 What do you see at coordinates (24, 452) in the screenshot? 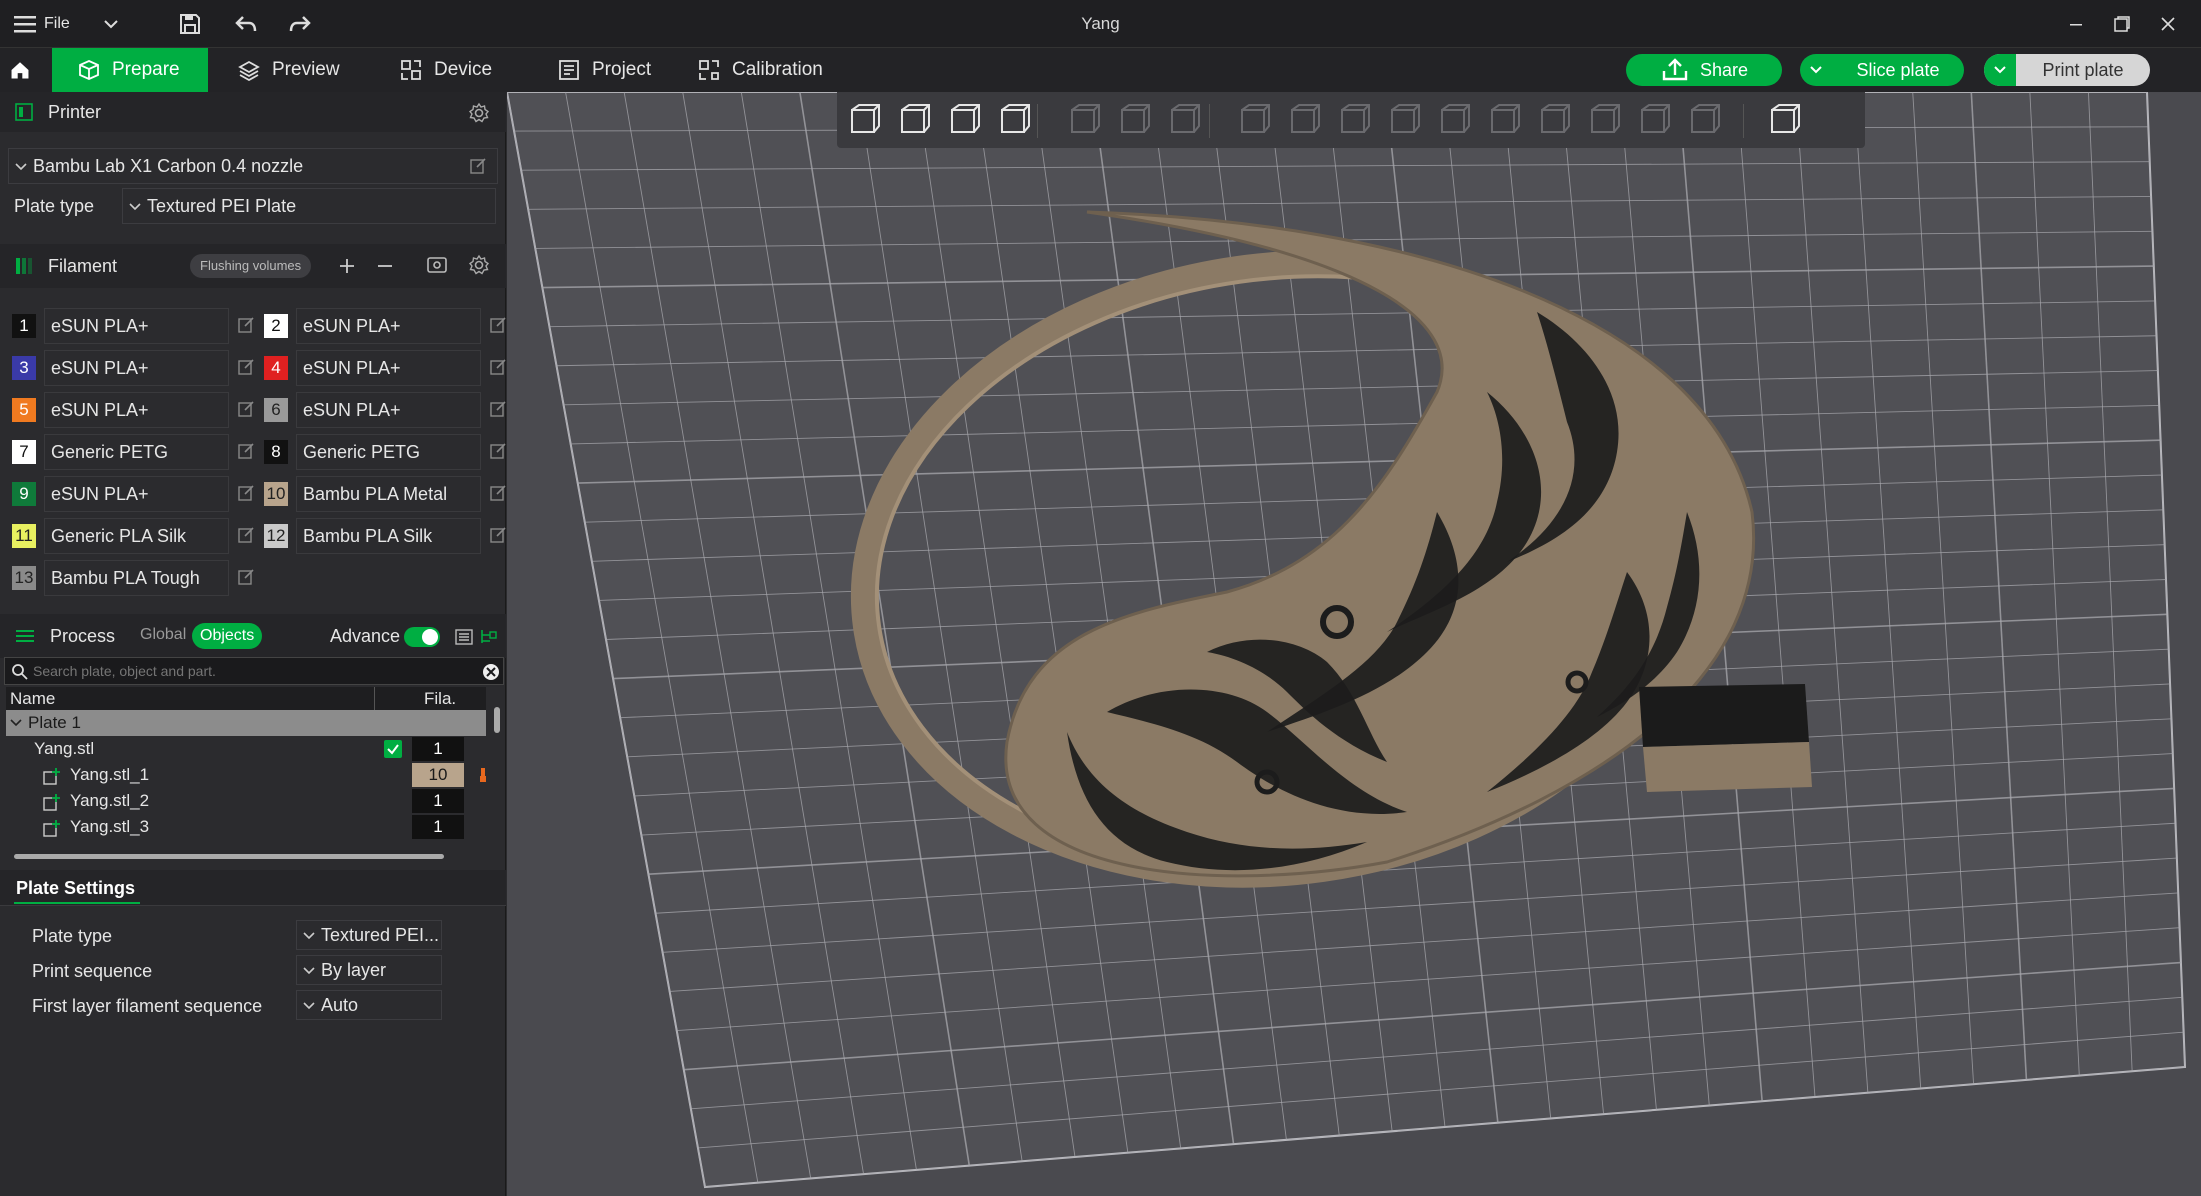
I see `filament-color-swatch: 7` at bounding box center [24, 452].